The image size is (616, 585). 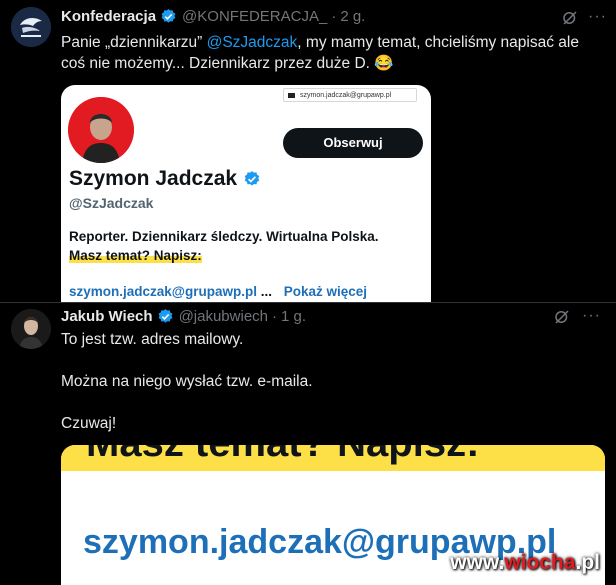 What do you see at coordinates (223, 316) in the screenshot?
I see `author-handle: @jakubwiech` at bounding box center [223, 316].